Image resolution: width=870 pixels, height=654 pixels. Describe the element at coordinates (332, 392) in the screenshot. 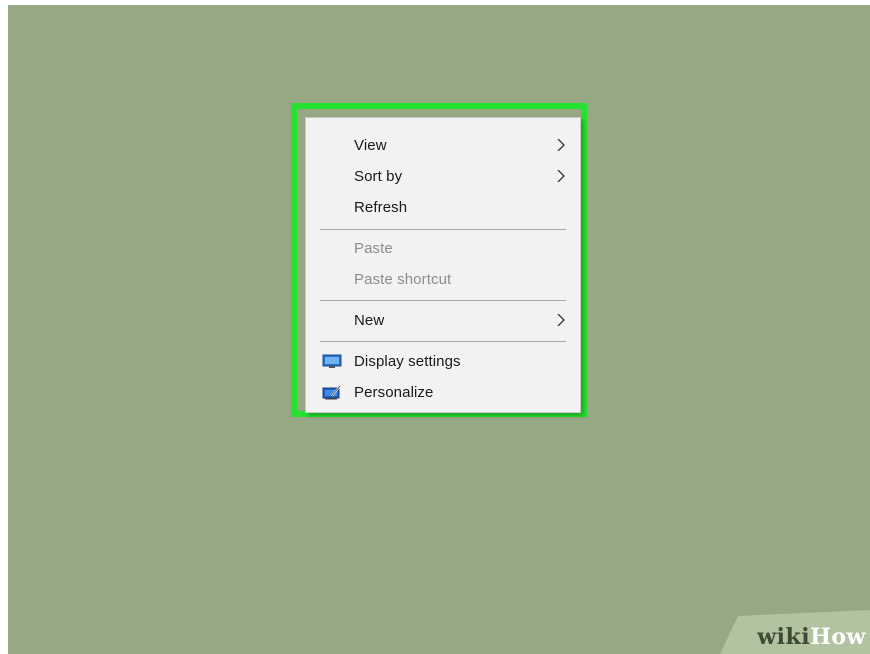

I see `personalize-icon` at that location.